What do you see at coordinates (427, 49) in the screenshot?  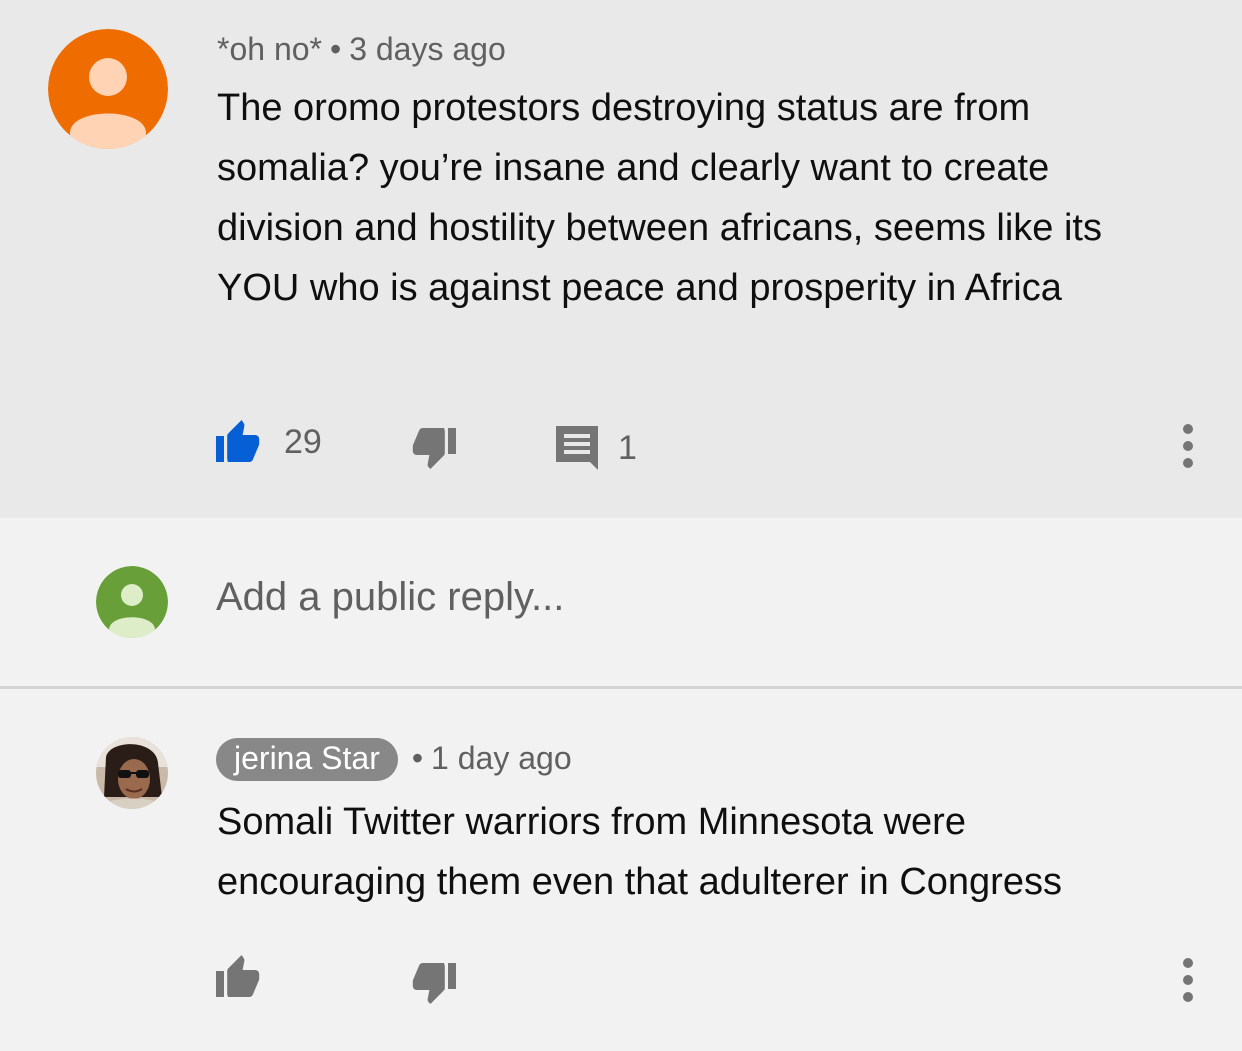 I see `comment-timestamp: 3 days ago` at bounding box center [427, 49].